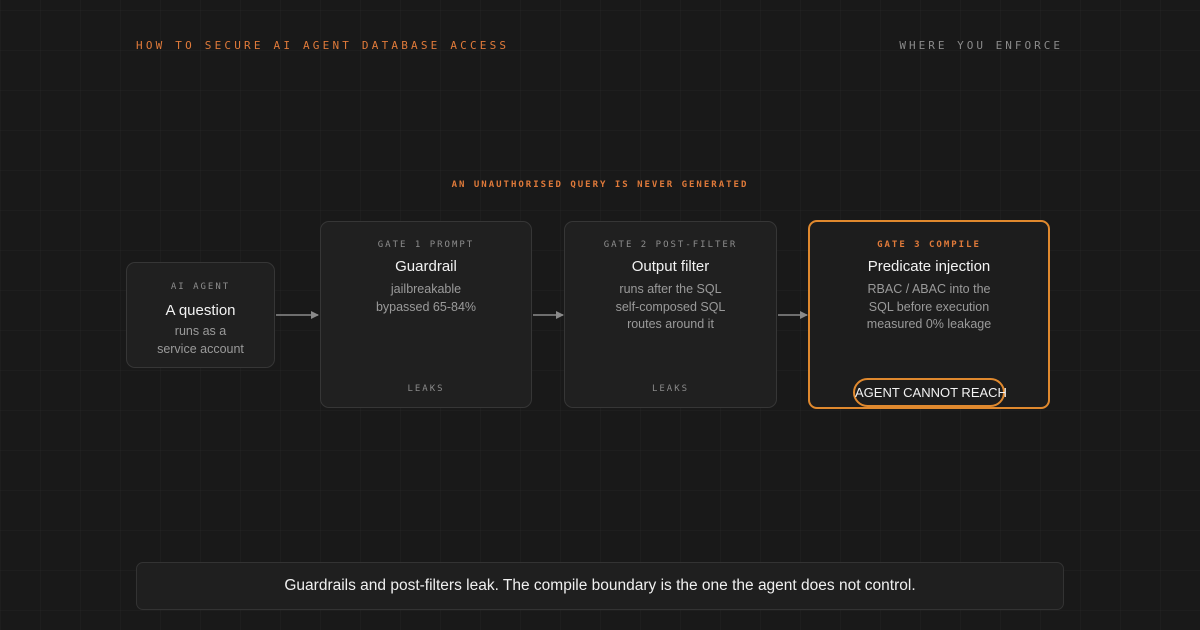 Image resolution: width=1200 pixels, height=630 pixels. Describe the element at coordinates (670, 266) in the screenshot. I see `node-title: Output filter` at that location.